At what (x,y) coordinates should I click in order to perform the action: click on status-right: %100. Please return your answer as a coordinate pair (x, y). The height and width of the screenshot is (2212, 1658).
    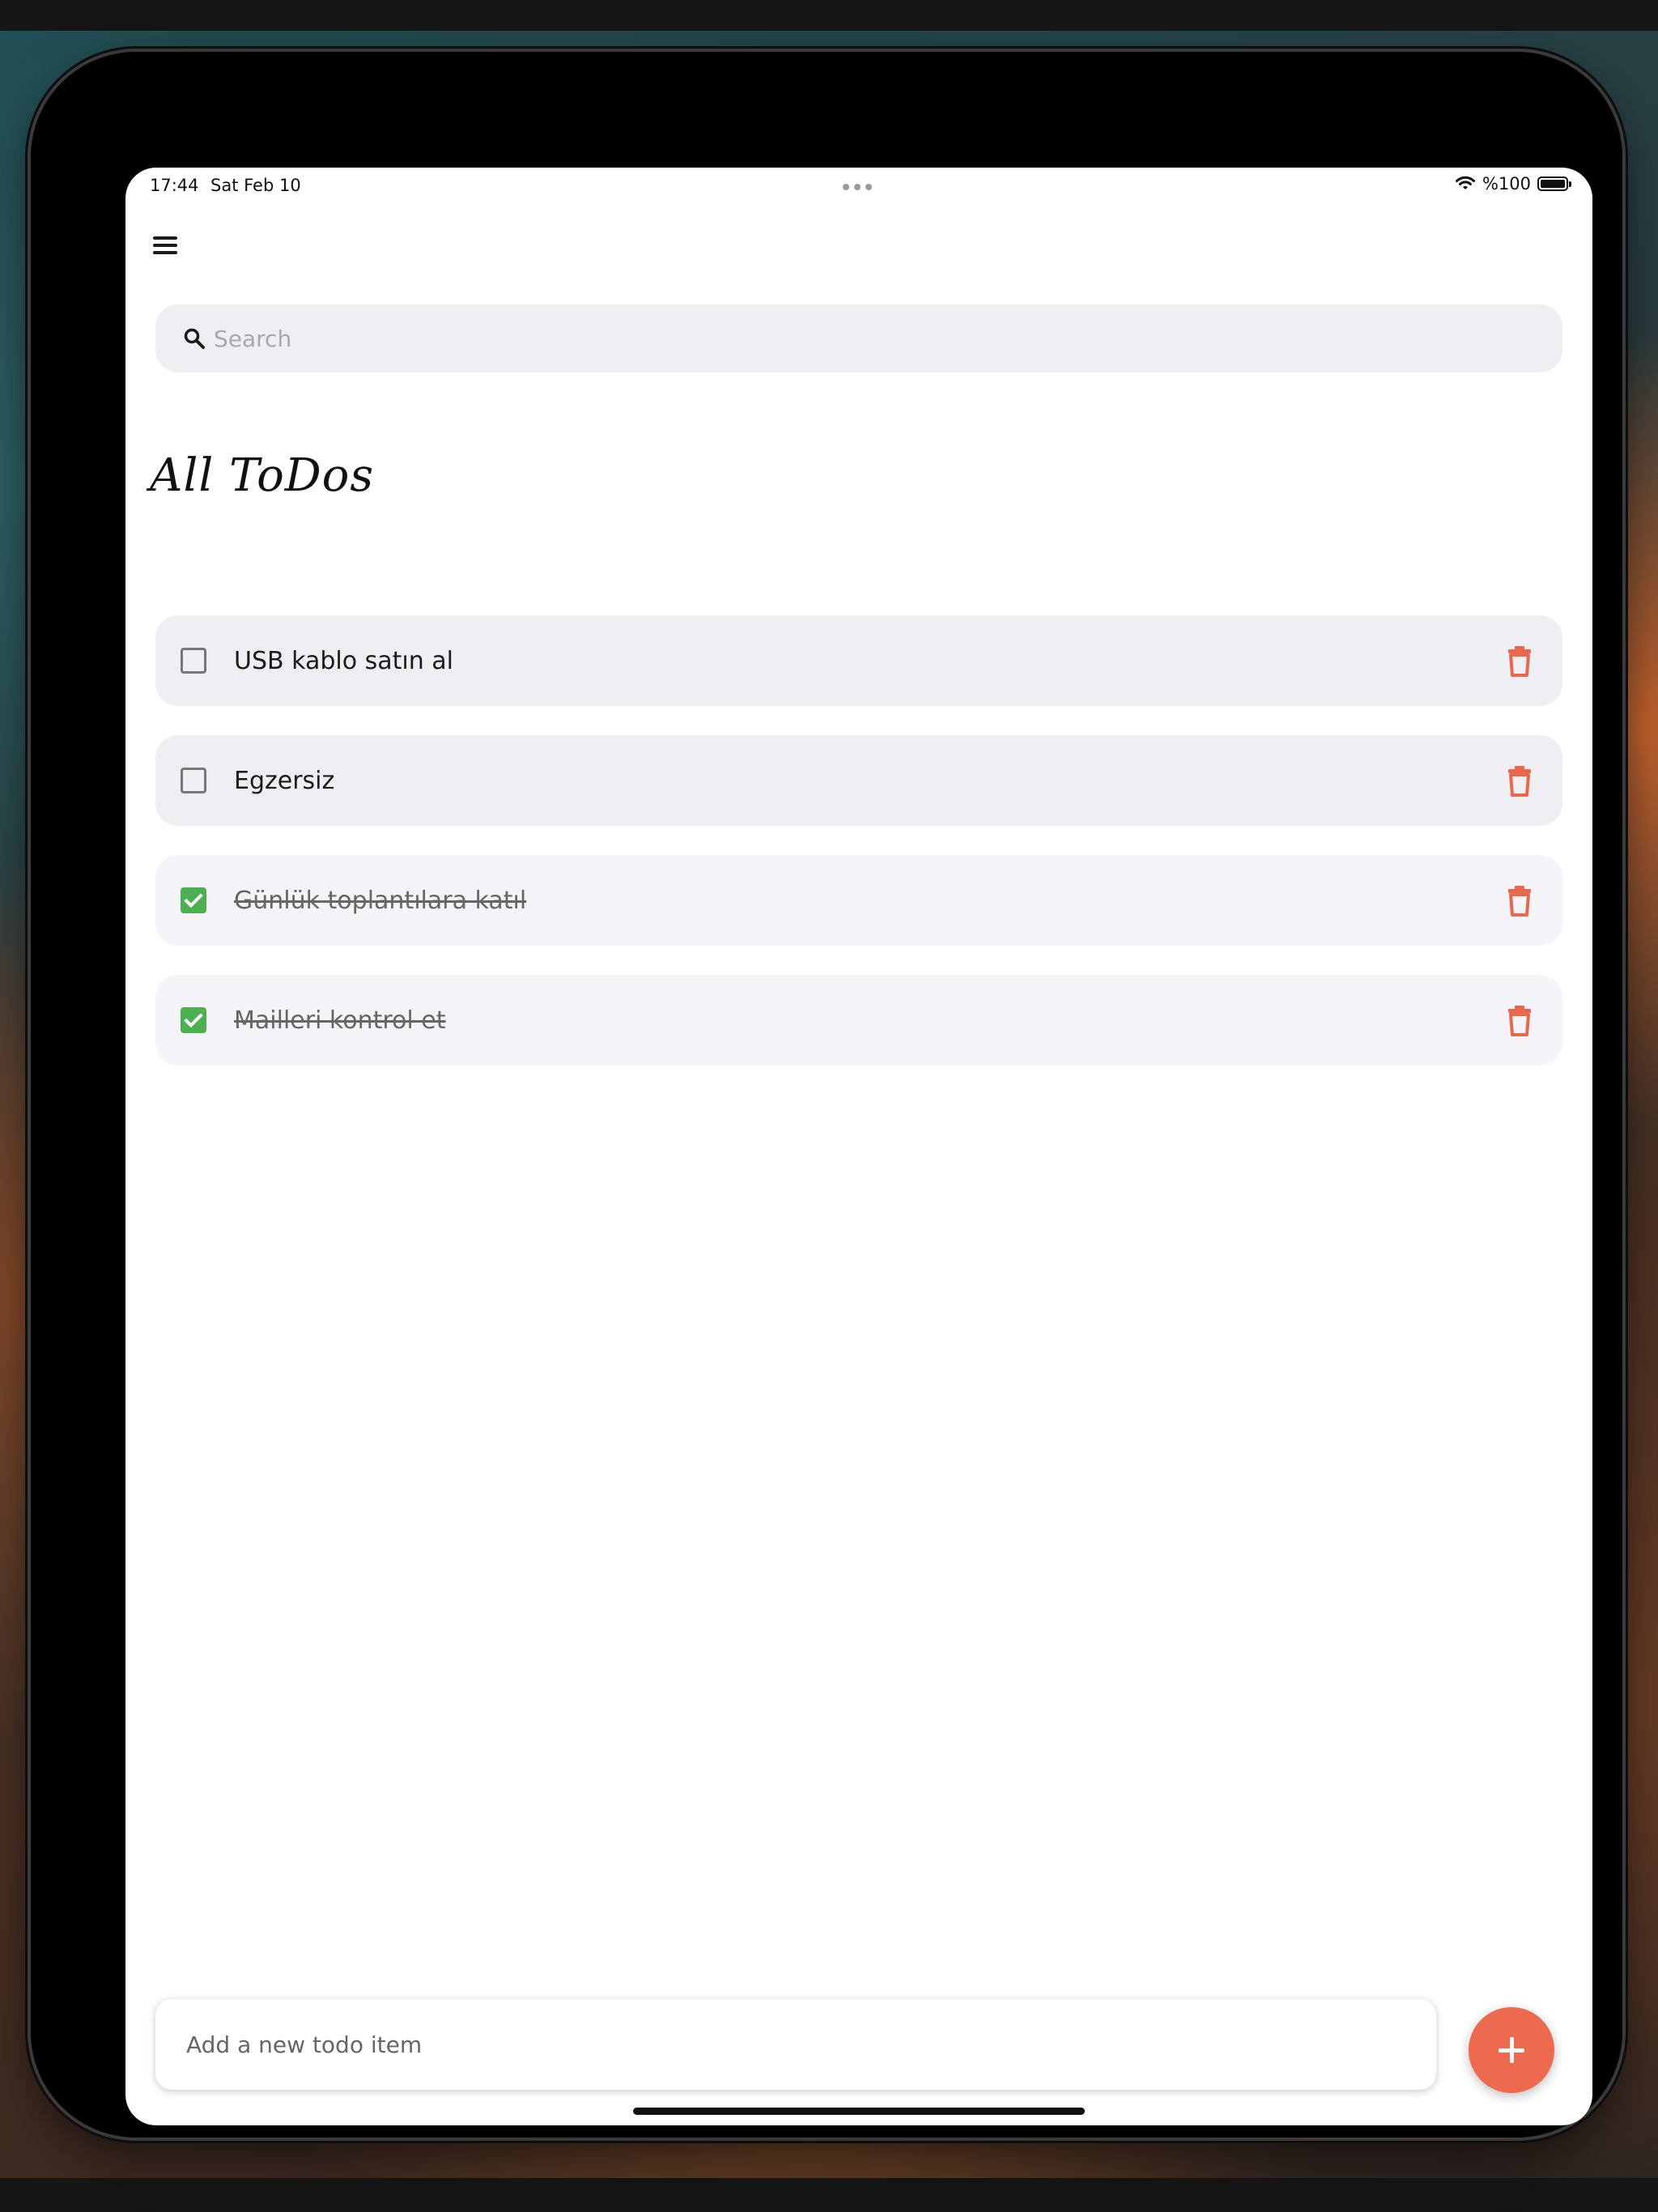
    Looking at the image, I should click on (1513, 184).